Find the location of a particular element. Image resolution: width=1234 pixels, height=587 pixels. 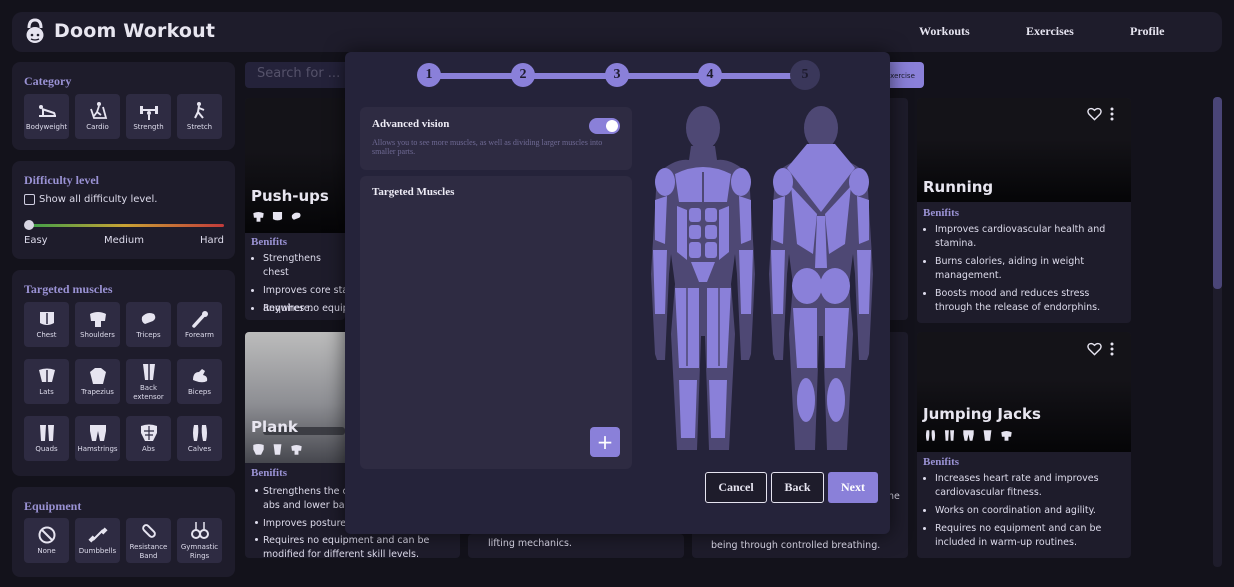

muscle-glute-right is located at coordinates (835, 286).